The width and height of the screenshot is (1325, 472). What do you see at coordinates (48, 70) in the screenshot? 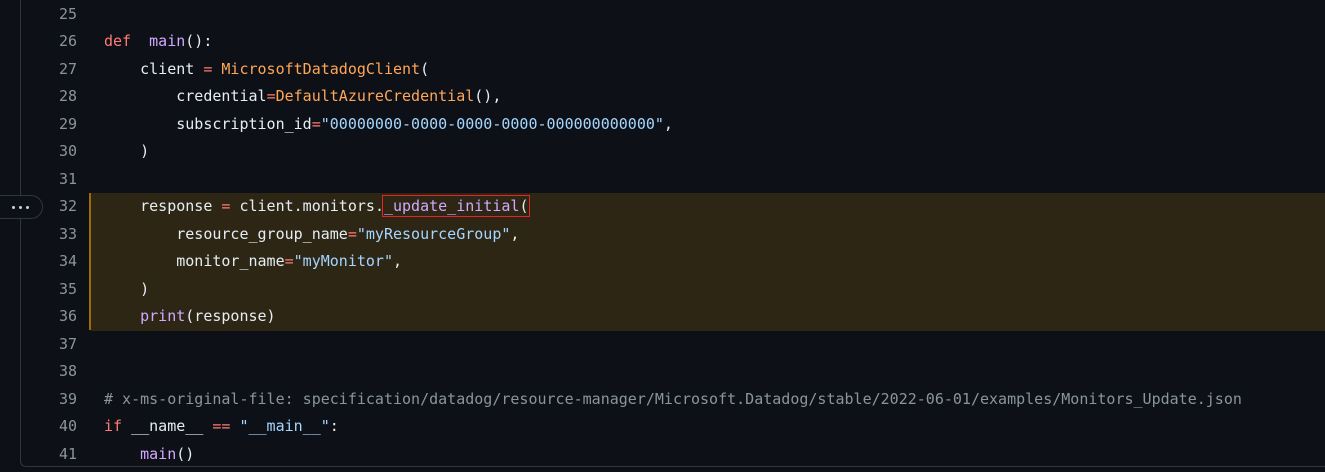
I see `line-number: 27` at bounding box center [48, 70].